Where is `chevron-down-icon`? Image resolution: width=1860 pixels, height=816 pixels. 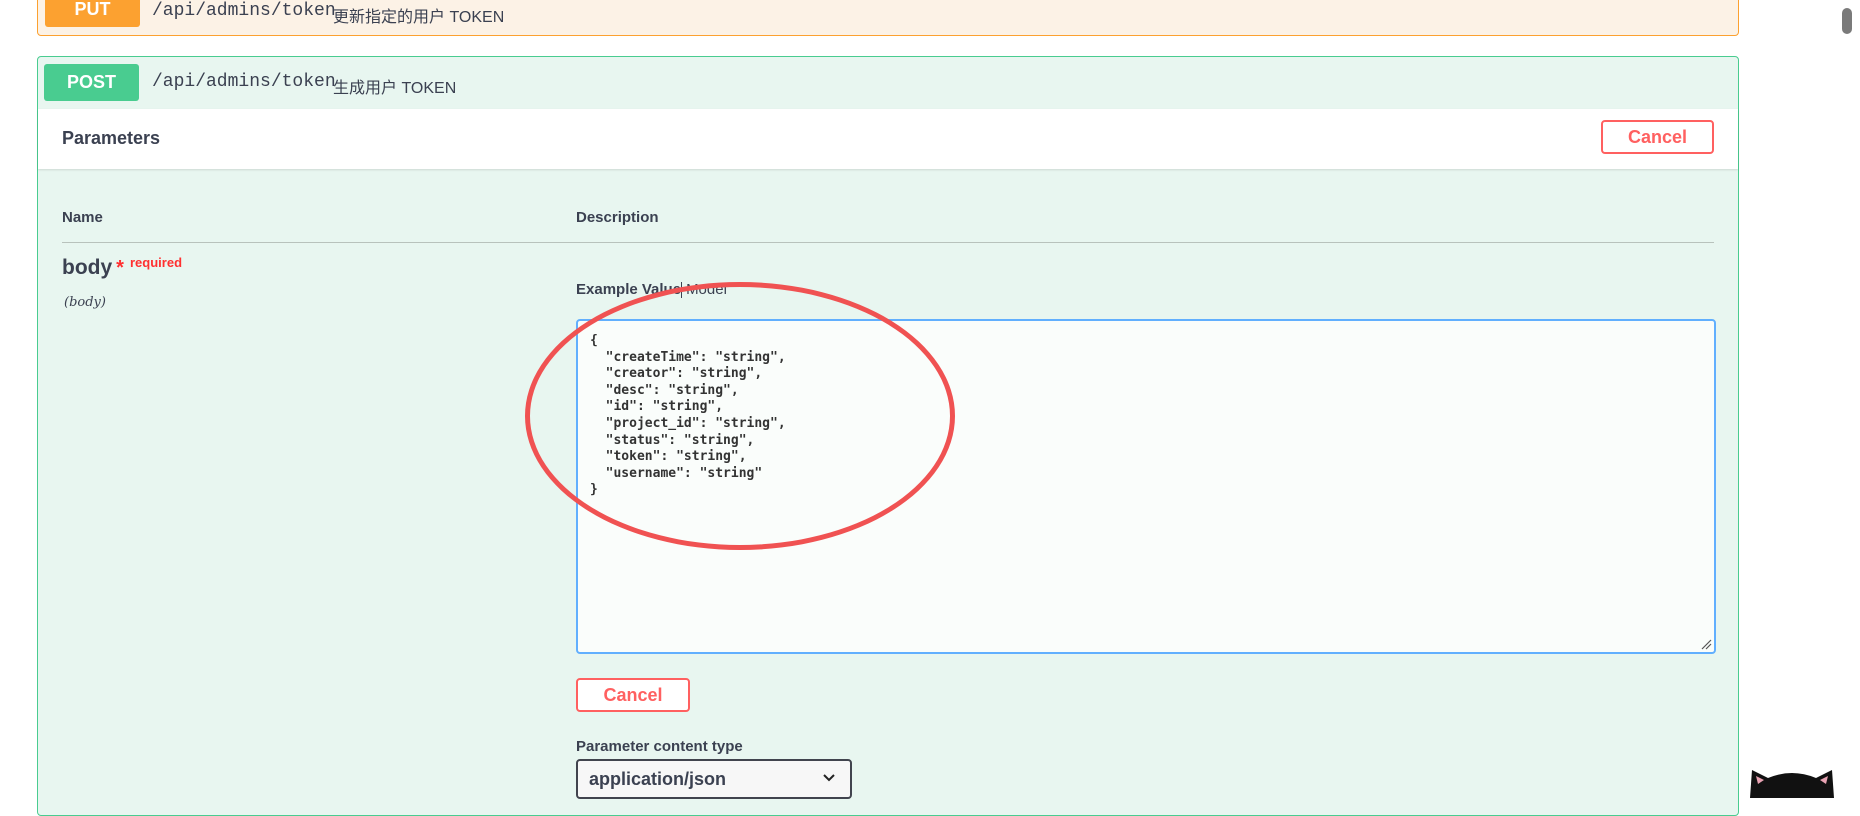
chevron-down-icon is located at coordinates (829, 778).